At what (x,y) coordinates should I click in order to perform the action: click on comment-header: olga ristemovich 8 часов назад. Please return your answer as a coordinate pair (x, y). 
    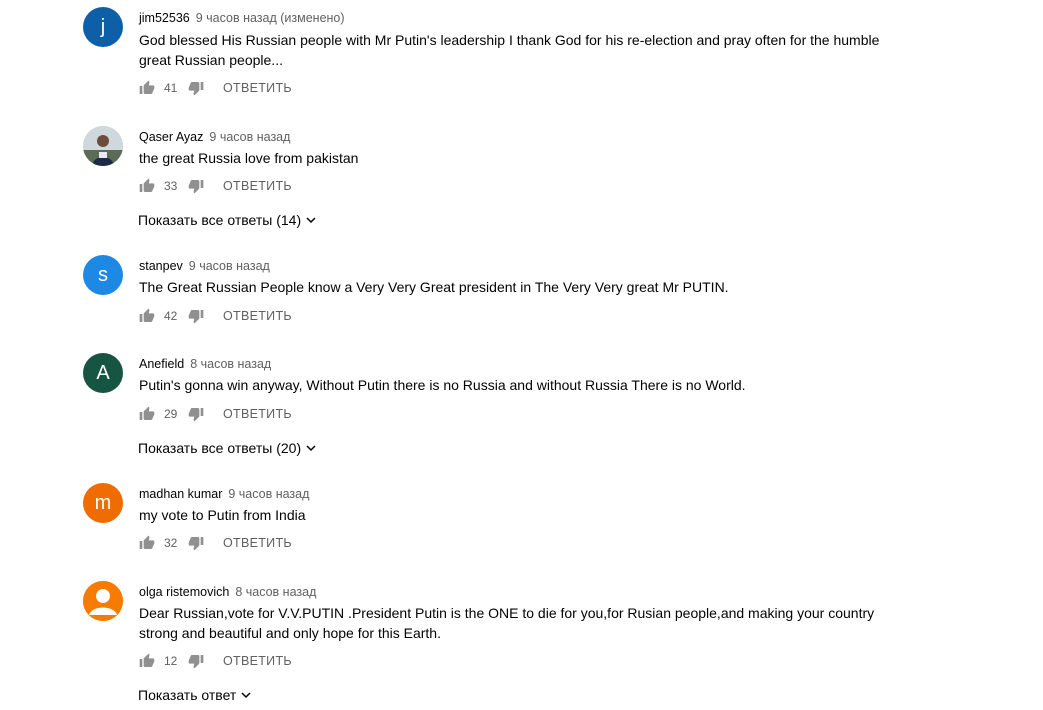
    Looking at the image, I should click on (227, 591).